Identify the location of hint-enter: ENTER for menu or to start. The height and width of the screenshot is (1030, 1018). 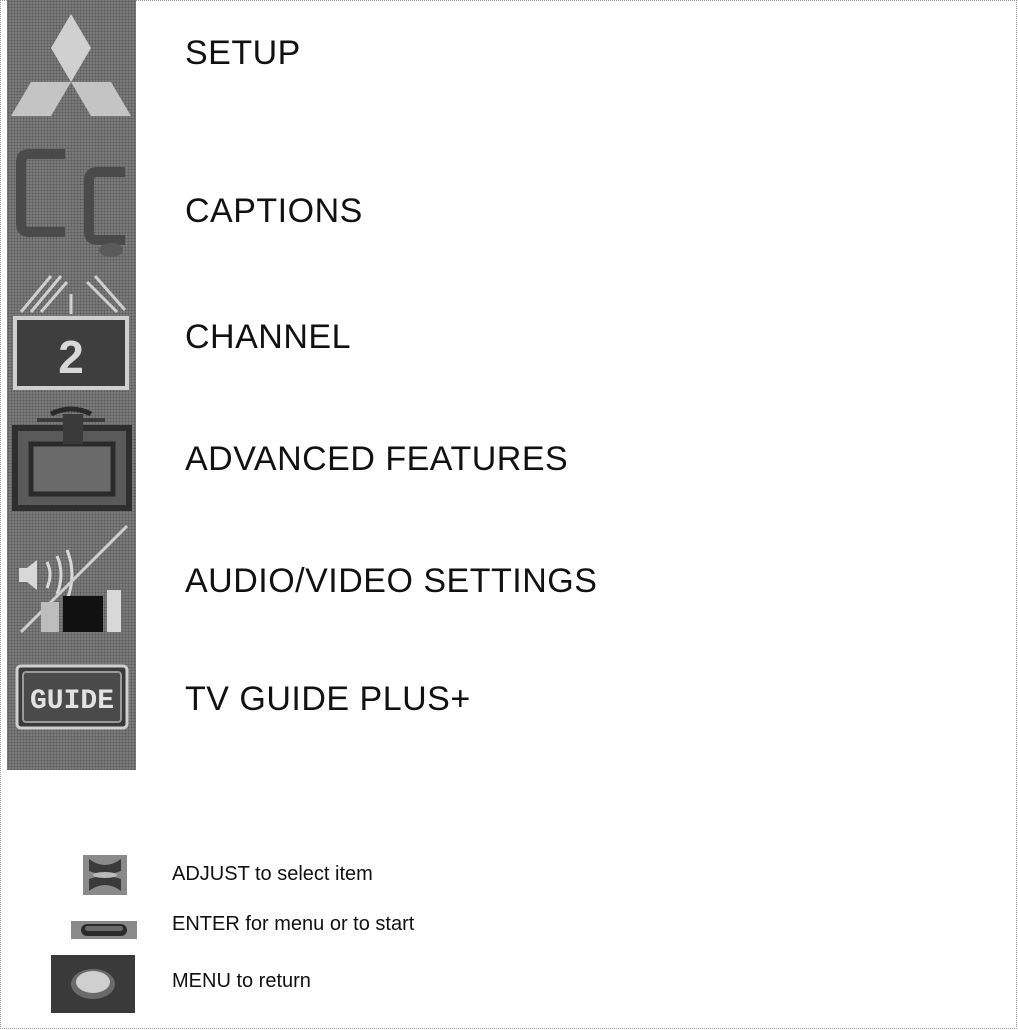
(307, 925).